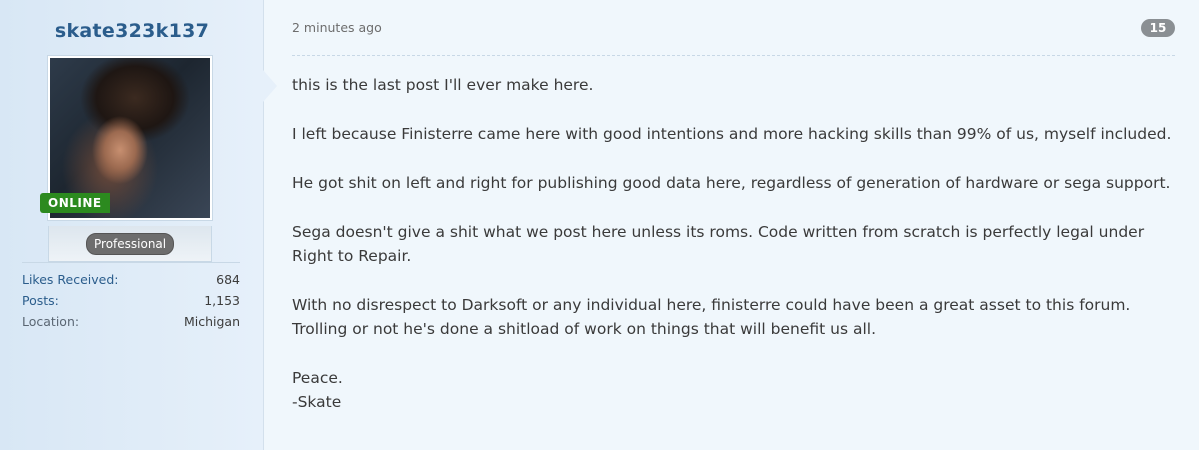  Describe the element at coordinates (131, 324) in the screenshot. I see `stat-row-location: Location: Michigan` at that location.